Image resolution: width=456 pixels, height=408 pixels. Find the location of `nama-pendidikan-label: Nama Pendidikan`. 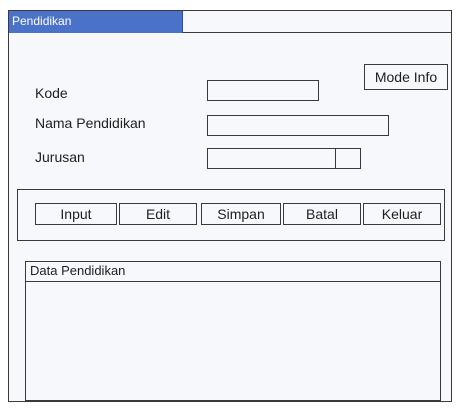

nama-pendidikan-label: Nama Pendidikan is located at coordinates (90, 123).